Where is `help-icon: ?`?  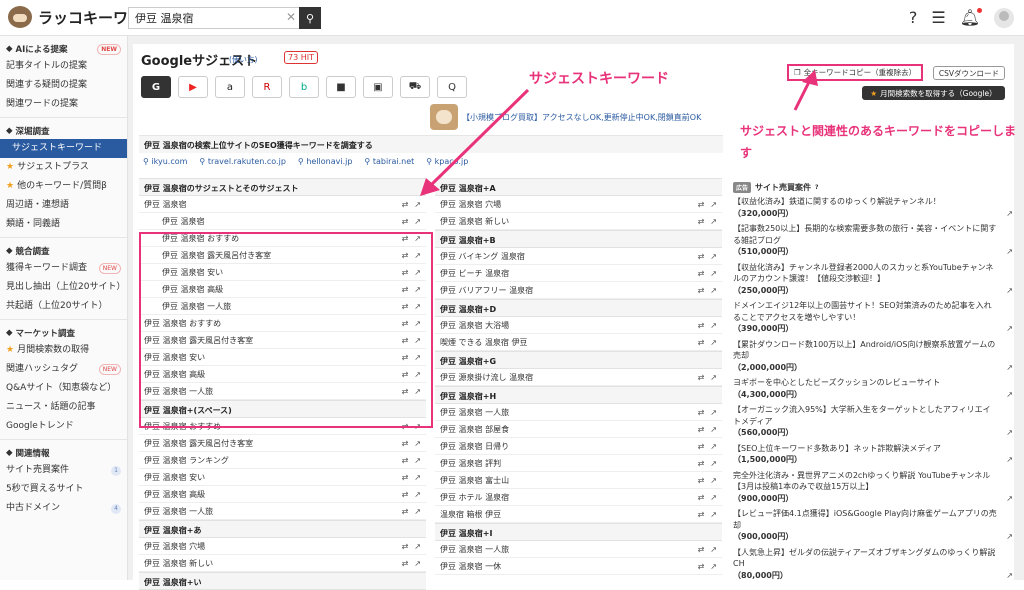
help-icon: ? is located at coordinates (913, 18).